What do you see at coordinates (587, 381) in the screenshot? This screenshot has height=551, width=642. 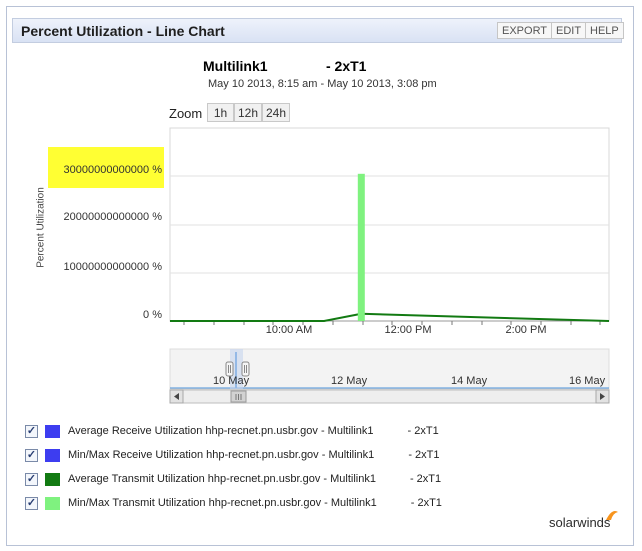 I see `navigator-date-label: 16 May` at bounding box center [587, 381].